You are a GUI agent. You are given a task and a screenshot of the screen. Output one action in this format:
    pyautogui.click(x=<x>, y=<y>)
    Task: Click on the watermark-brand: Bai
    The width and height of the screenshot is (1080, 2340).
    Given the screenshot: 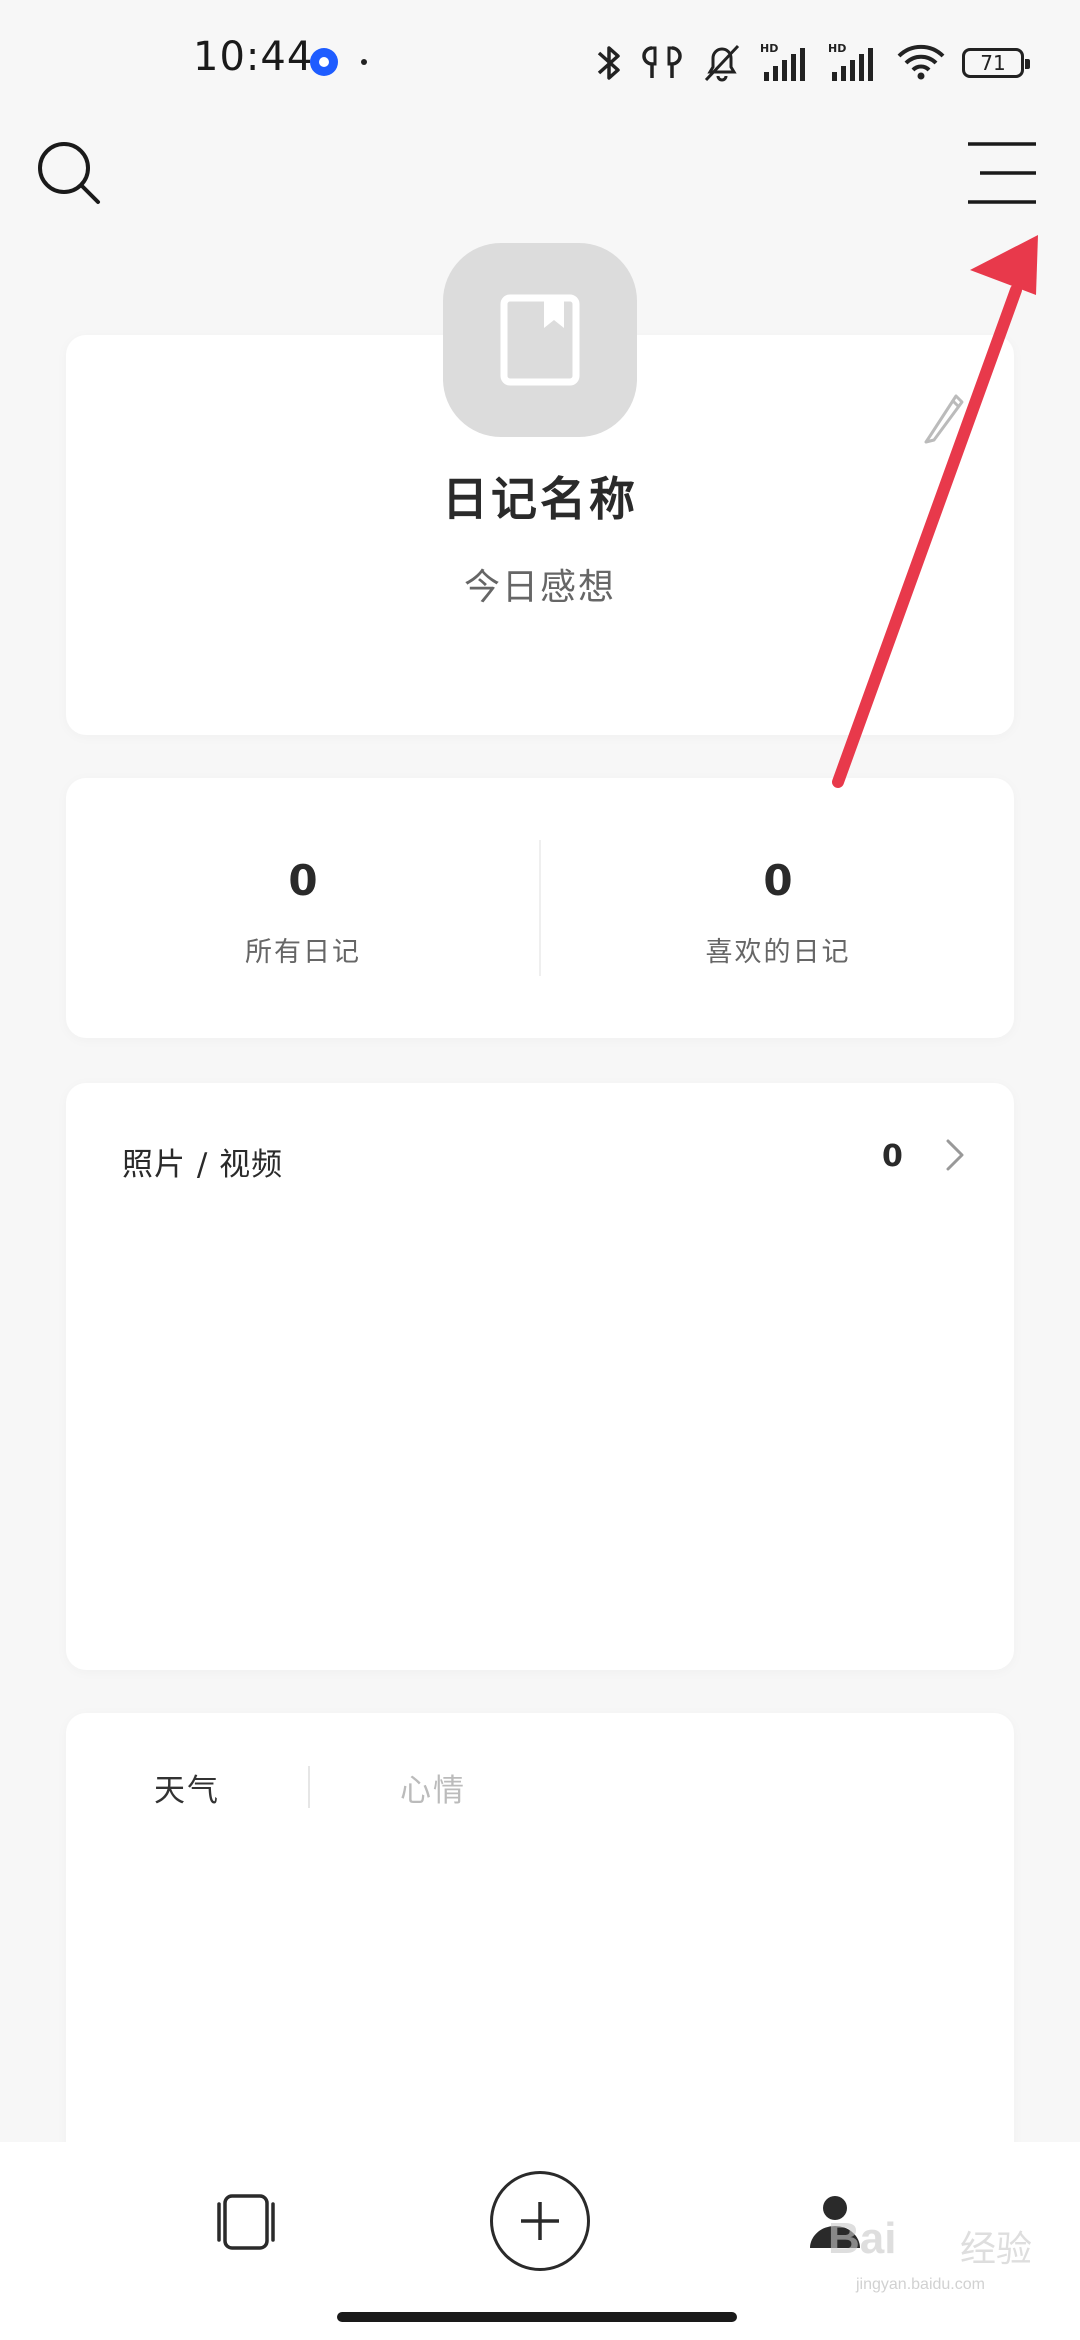 What is the action you would take?
    pyautogui.click(x=862, y=2238)
    